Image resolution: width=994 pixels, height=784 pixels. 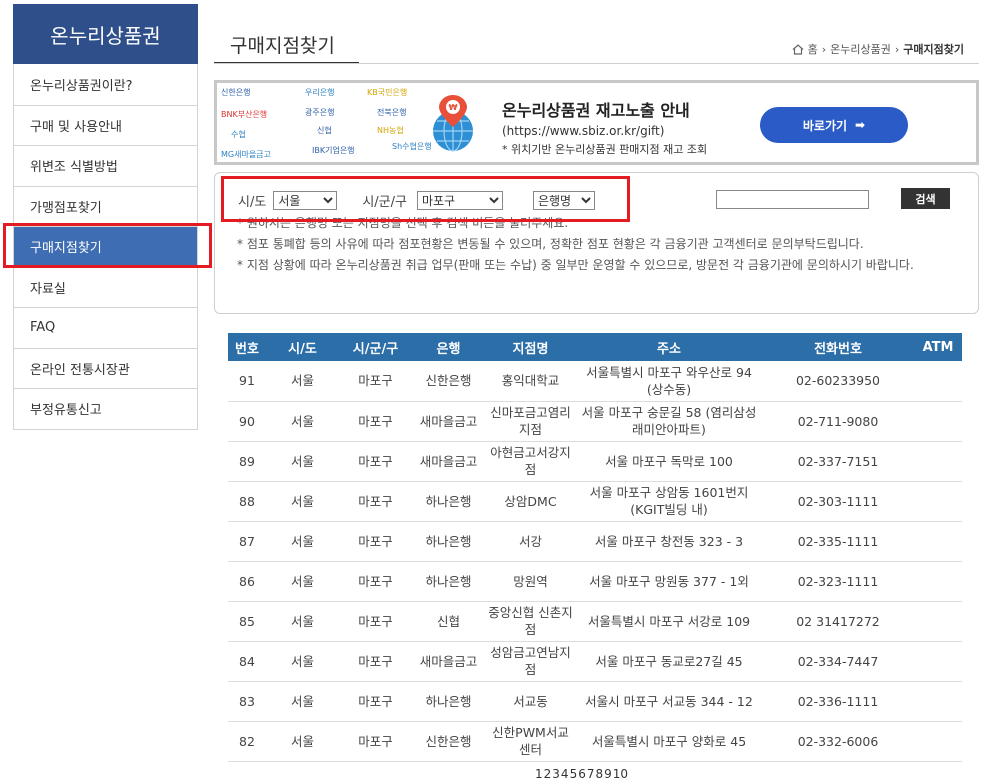 What do you see at coordinates (236, 92) in the screenshot?
I see `bank-logo: 신한은행` at bounding box center [236, 92].